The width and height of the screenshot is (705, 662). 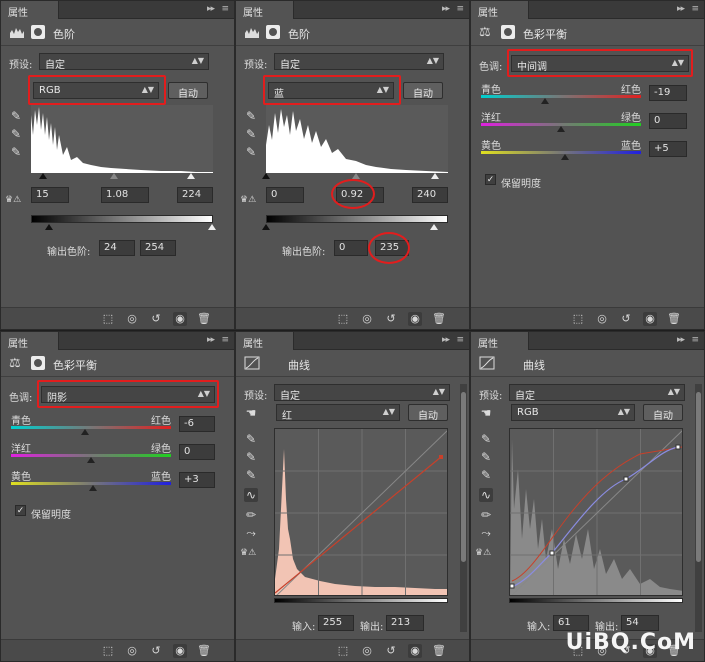 What do you see at coordinates (50, 195) in the screenshot?
I see `input-black-field: 15` at bounding box center [50, 195].